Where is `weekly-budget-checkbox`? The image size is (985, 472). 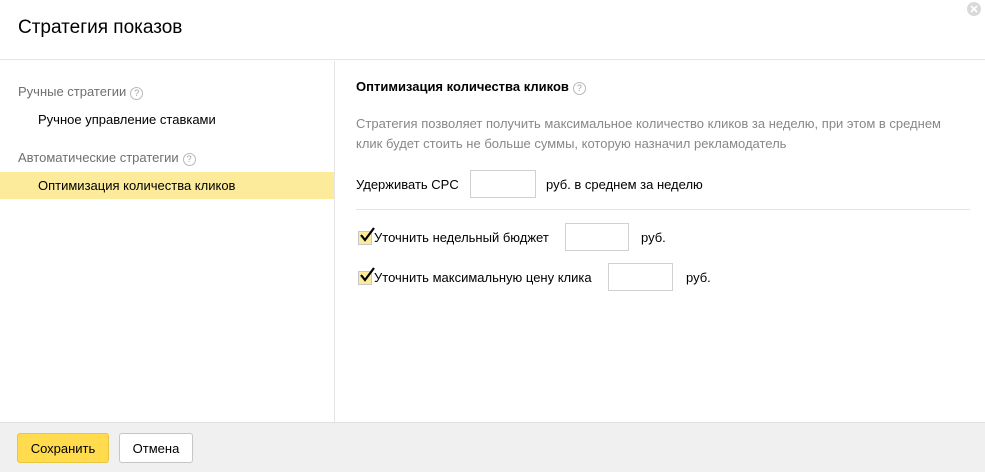 weekly-budget-checkbox is located at coordinates (366, 236).